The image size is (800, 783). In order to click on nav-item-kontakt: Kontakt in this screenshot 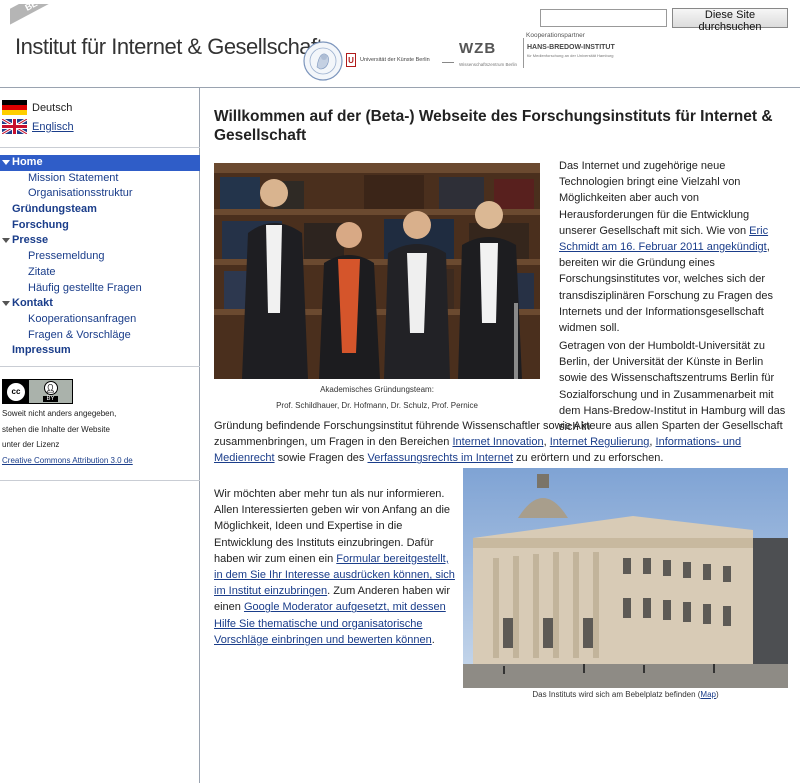, I will do `click(100, 304)`.